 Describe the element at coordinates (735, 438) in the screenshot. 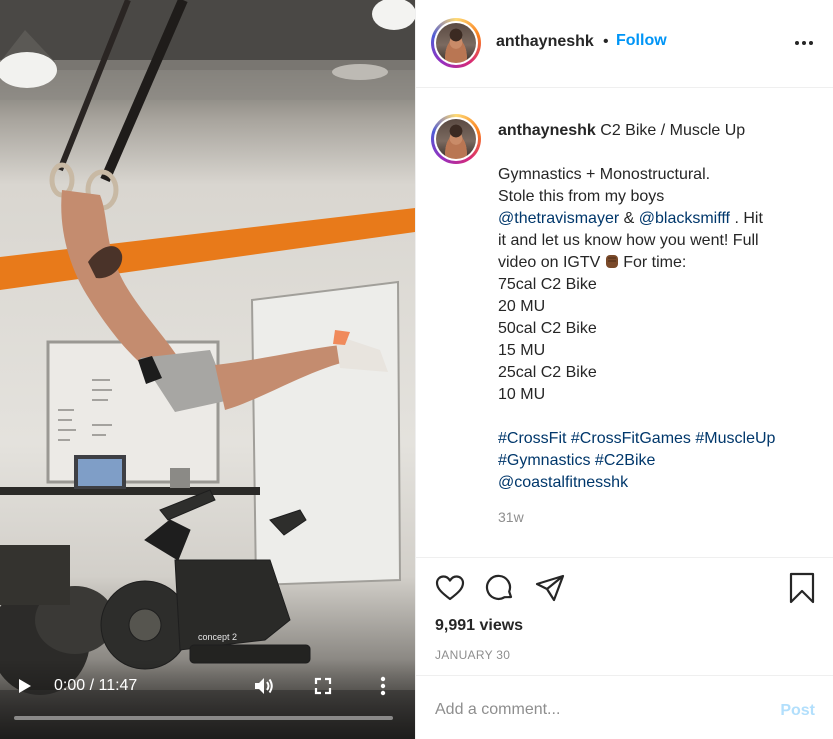

I see `hashtag-link: #MuscleUp` at that location.